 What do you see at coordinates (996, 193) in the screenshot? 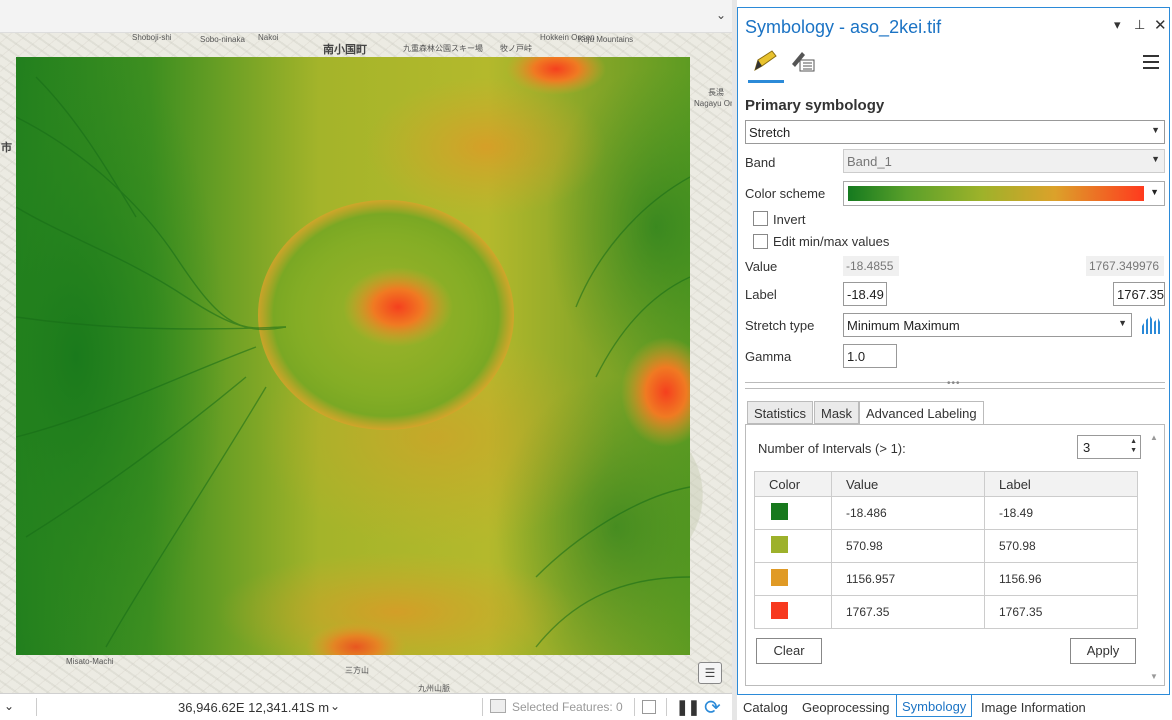
I see `color-ramp-preview` at bounding box center [996, 193].